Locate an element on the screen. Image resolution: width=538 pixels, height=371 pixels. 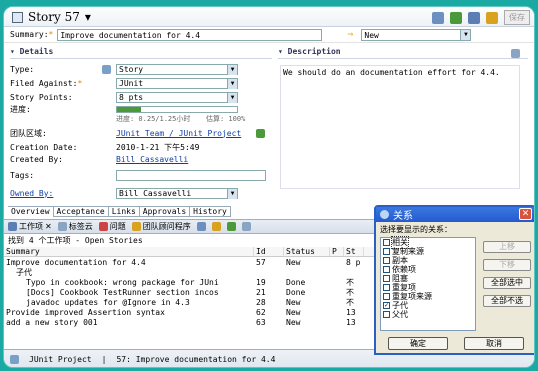
type-select: Story ▼ is located at coordinates (177, 69).